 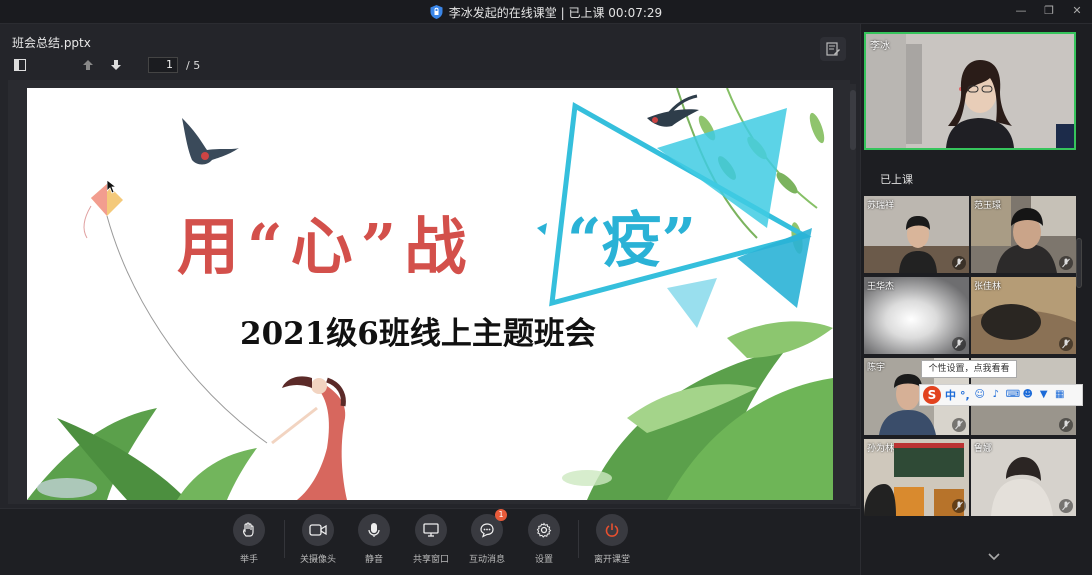 What do you see at coordinates (876, 368) in the screenshot?
I see `student-name: 陈宇` at bounding box center [876, 368].